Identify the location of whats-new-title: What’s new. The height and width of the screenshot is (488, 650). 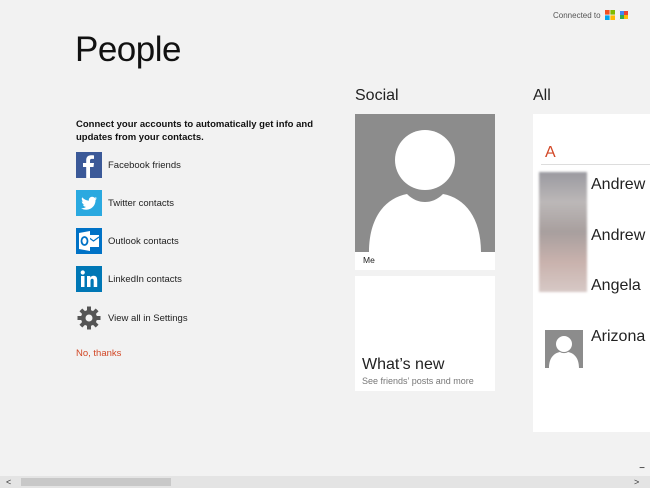
(403, 364).